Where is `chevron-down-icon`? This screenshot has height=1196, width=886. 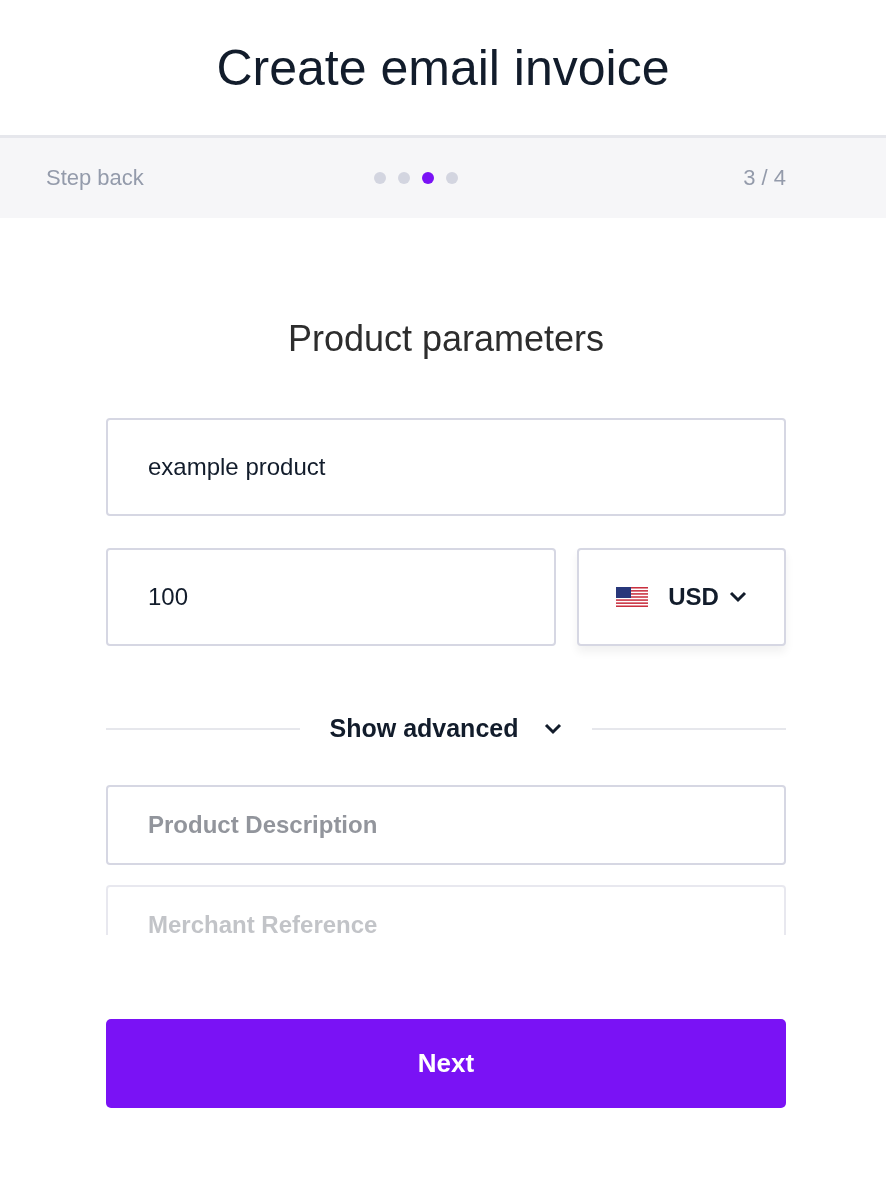 chevron-down-icon is located at coordinates (737, 597).